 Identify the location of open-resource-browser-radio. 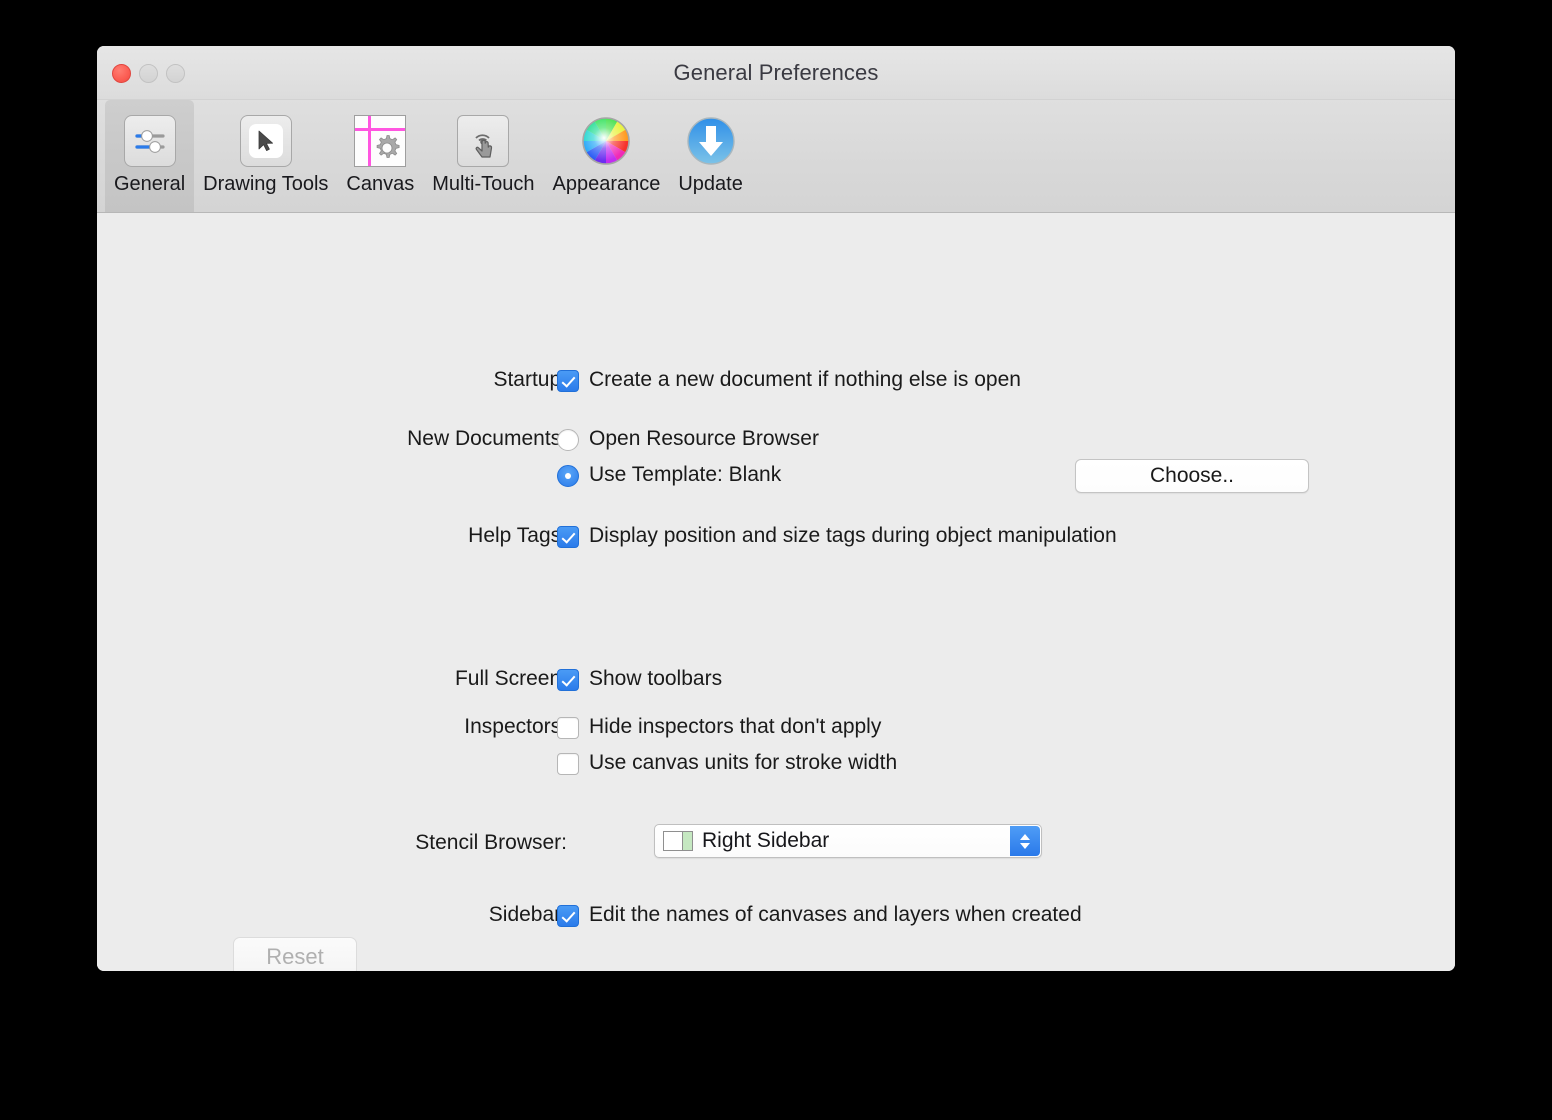
(568, 440).